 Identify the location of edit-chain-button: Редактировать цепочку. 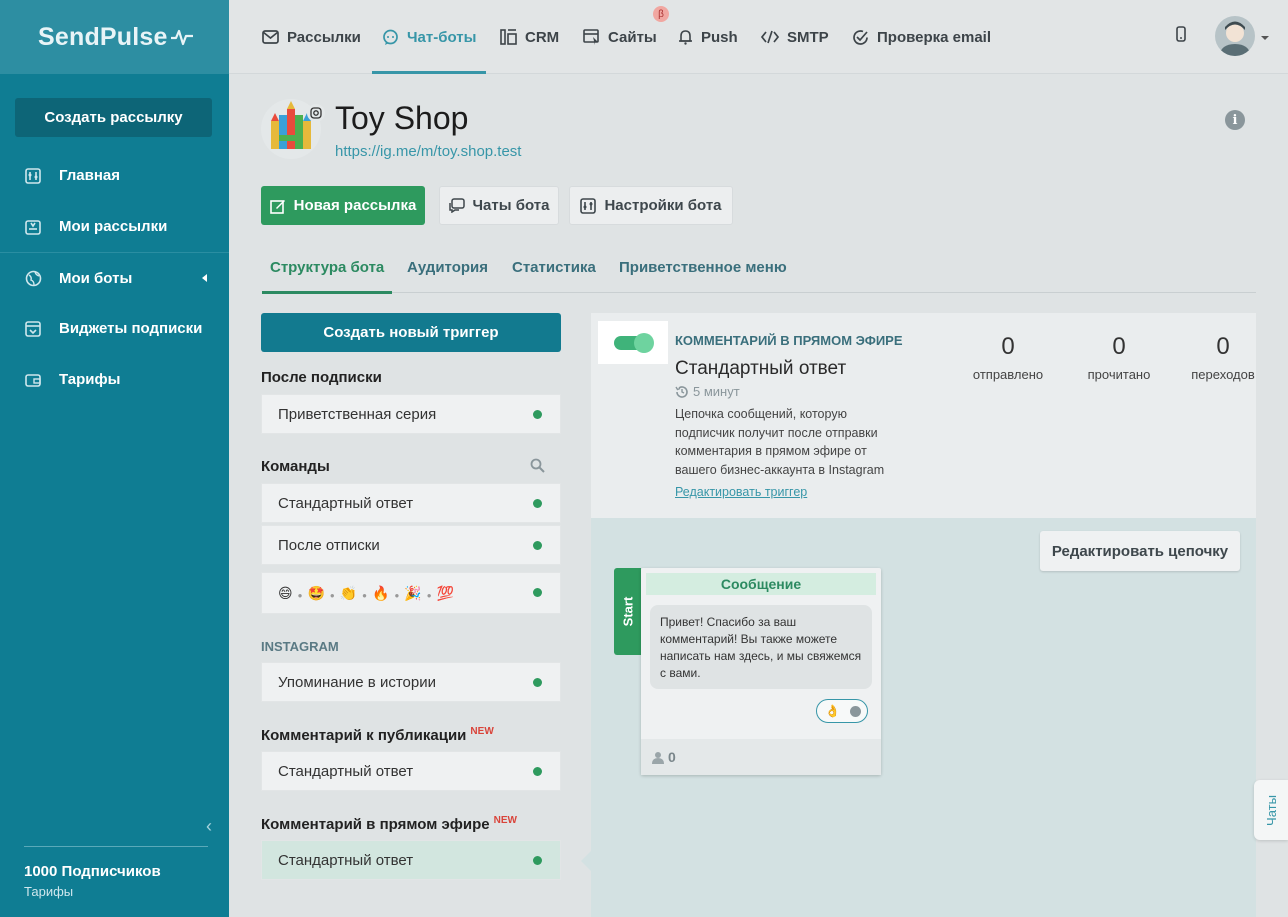
(1140, 551).